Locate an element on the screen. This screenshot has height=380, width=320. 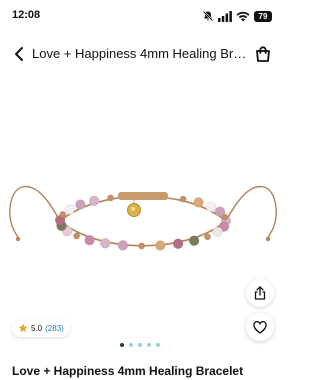
signal-icon is located at coordinates (225, 16).